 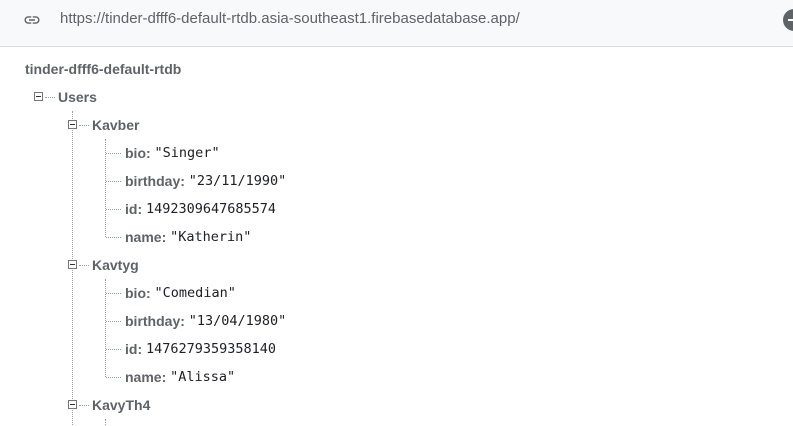 What do you see at coordinates (32, 20) in the screenshot?
I see `link-icon` at bounding box center [32, 20].